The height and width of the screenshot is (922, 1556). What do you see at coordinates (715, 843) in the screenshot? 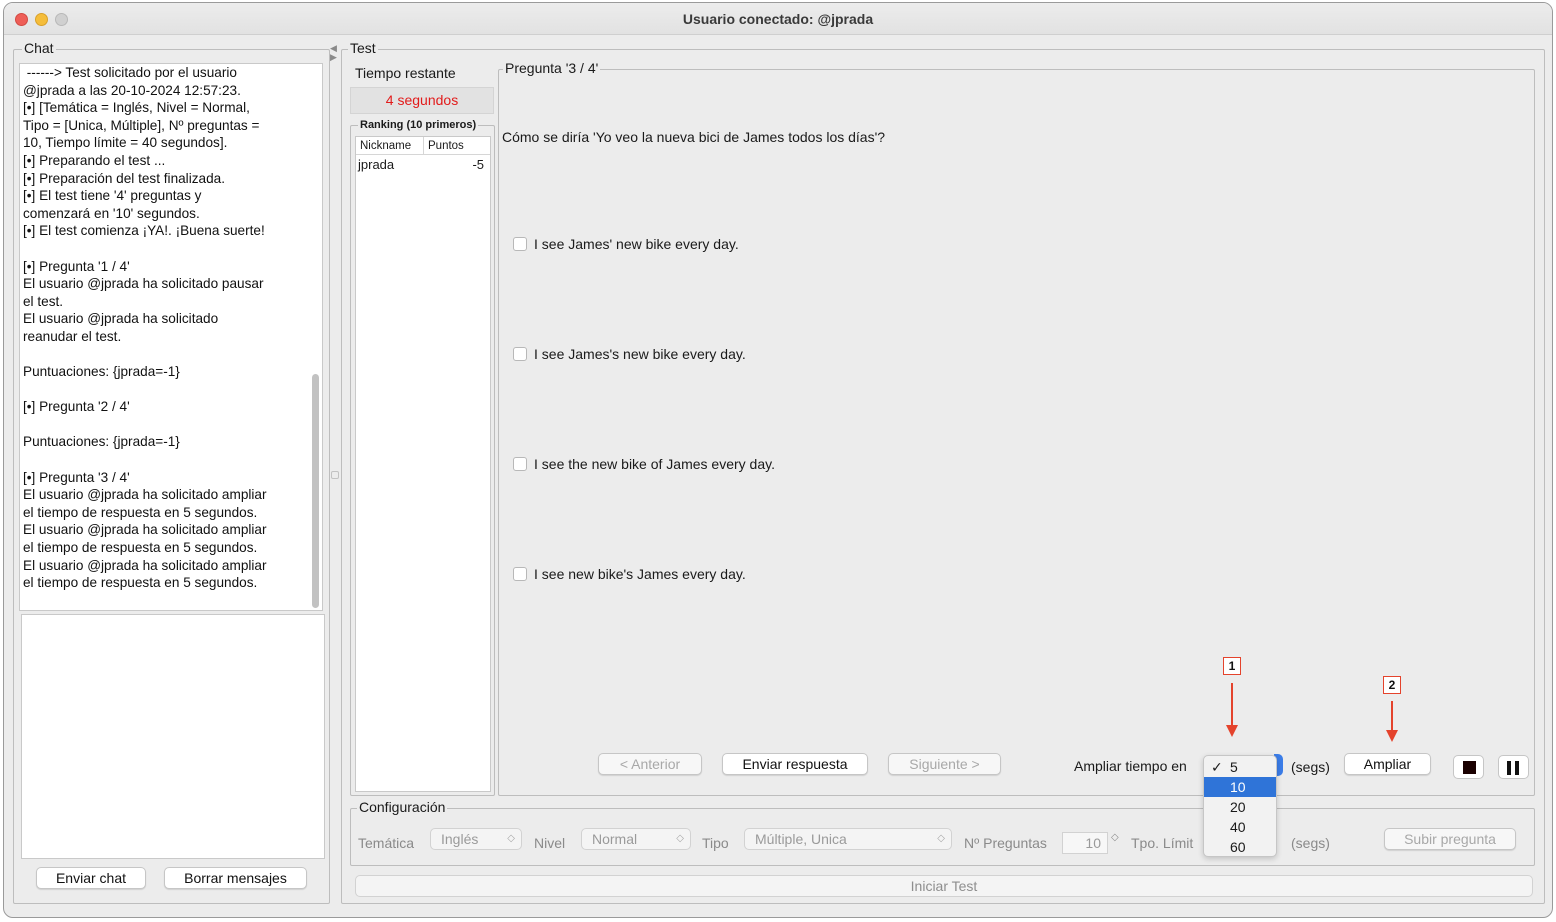
I see `tipo-label: Tipo` at bounding box center [715, 843].